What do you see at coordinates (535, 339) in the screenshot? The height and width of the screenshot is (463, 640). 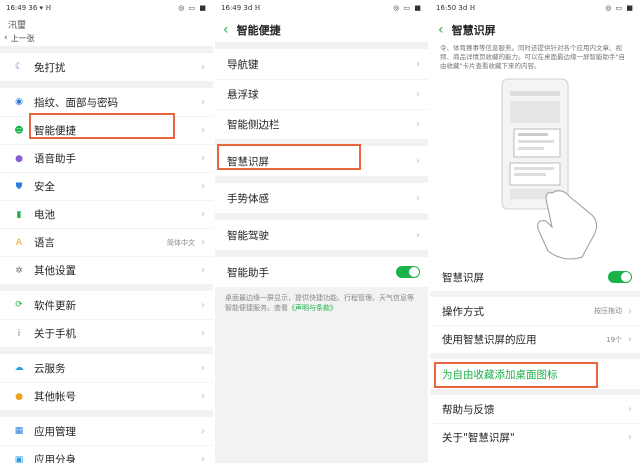 I see `option-row: 使用智慧识屏的应用 19个 ›` at bounding box center [535, 339].